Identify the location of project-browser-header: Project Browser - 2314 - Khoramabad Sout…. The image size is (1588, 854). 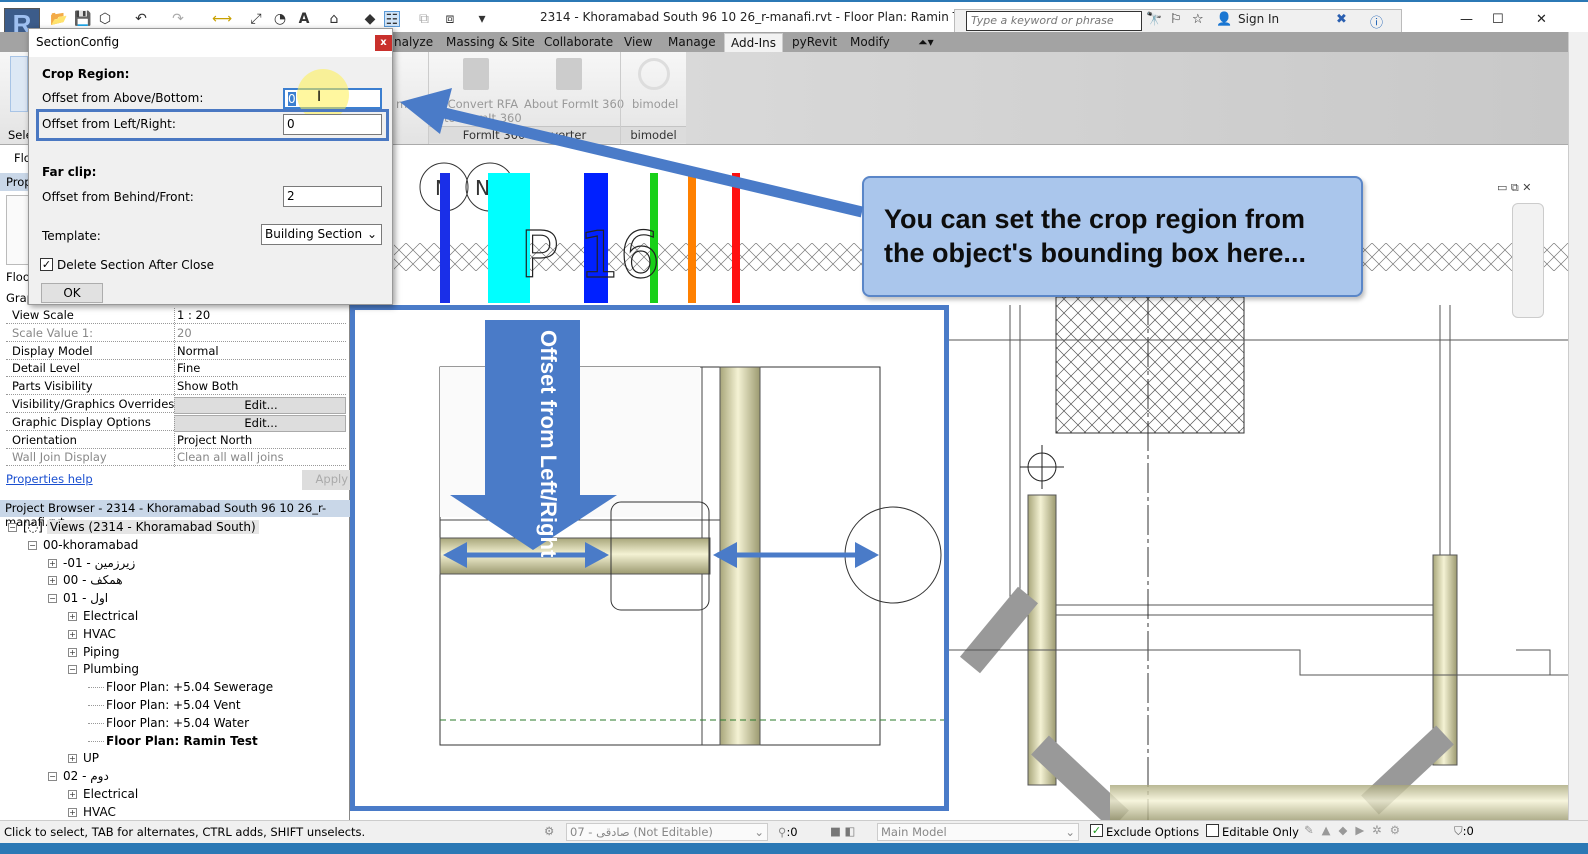
(175, 514).